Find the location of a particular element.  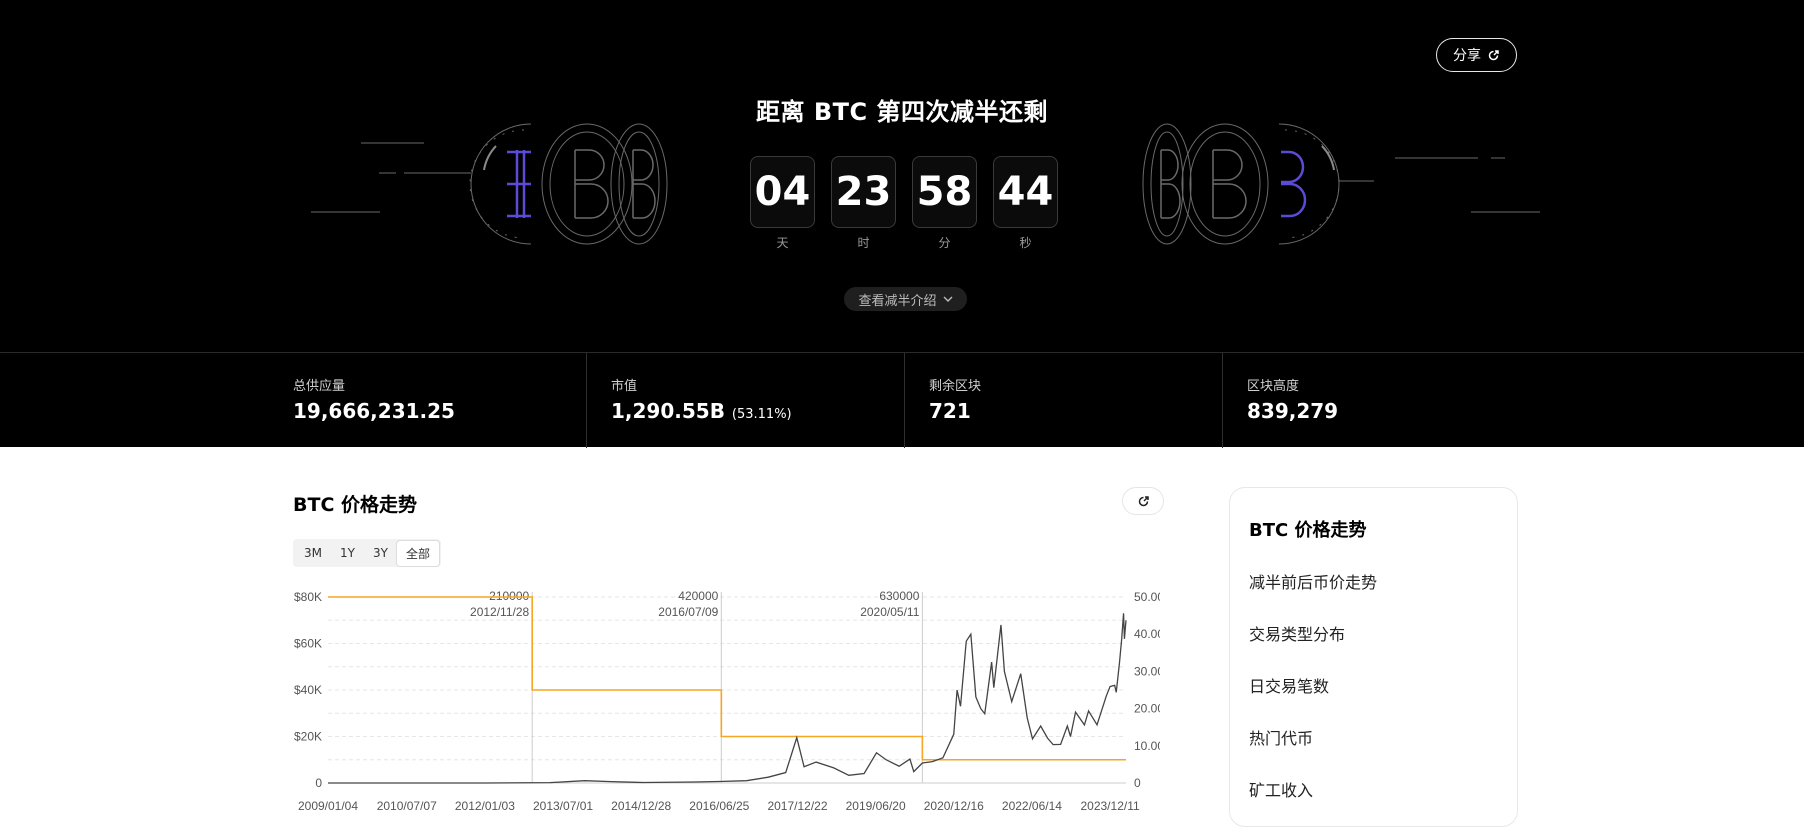

y-left-tick-label: $20K is located at coordinates (308, 737).